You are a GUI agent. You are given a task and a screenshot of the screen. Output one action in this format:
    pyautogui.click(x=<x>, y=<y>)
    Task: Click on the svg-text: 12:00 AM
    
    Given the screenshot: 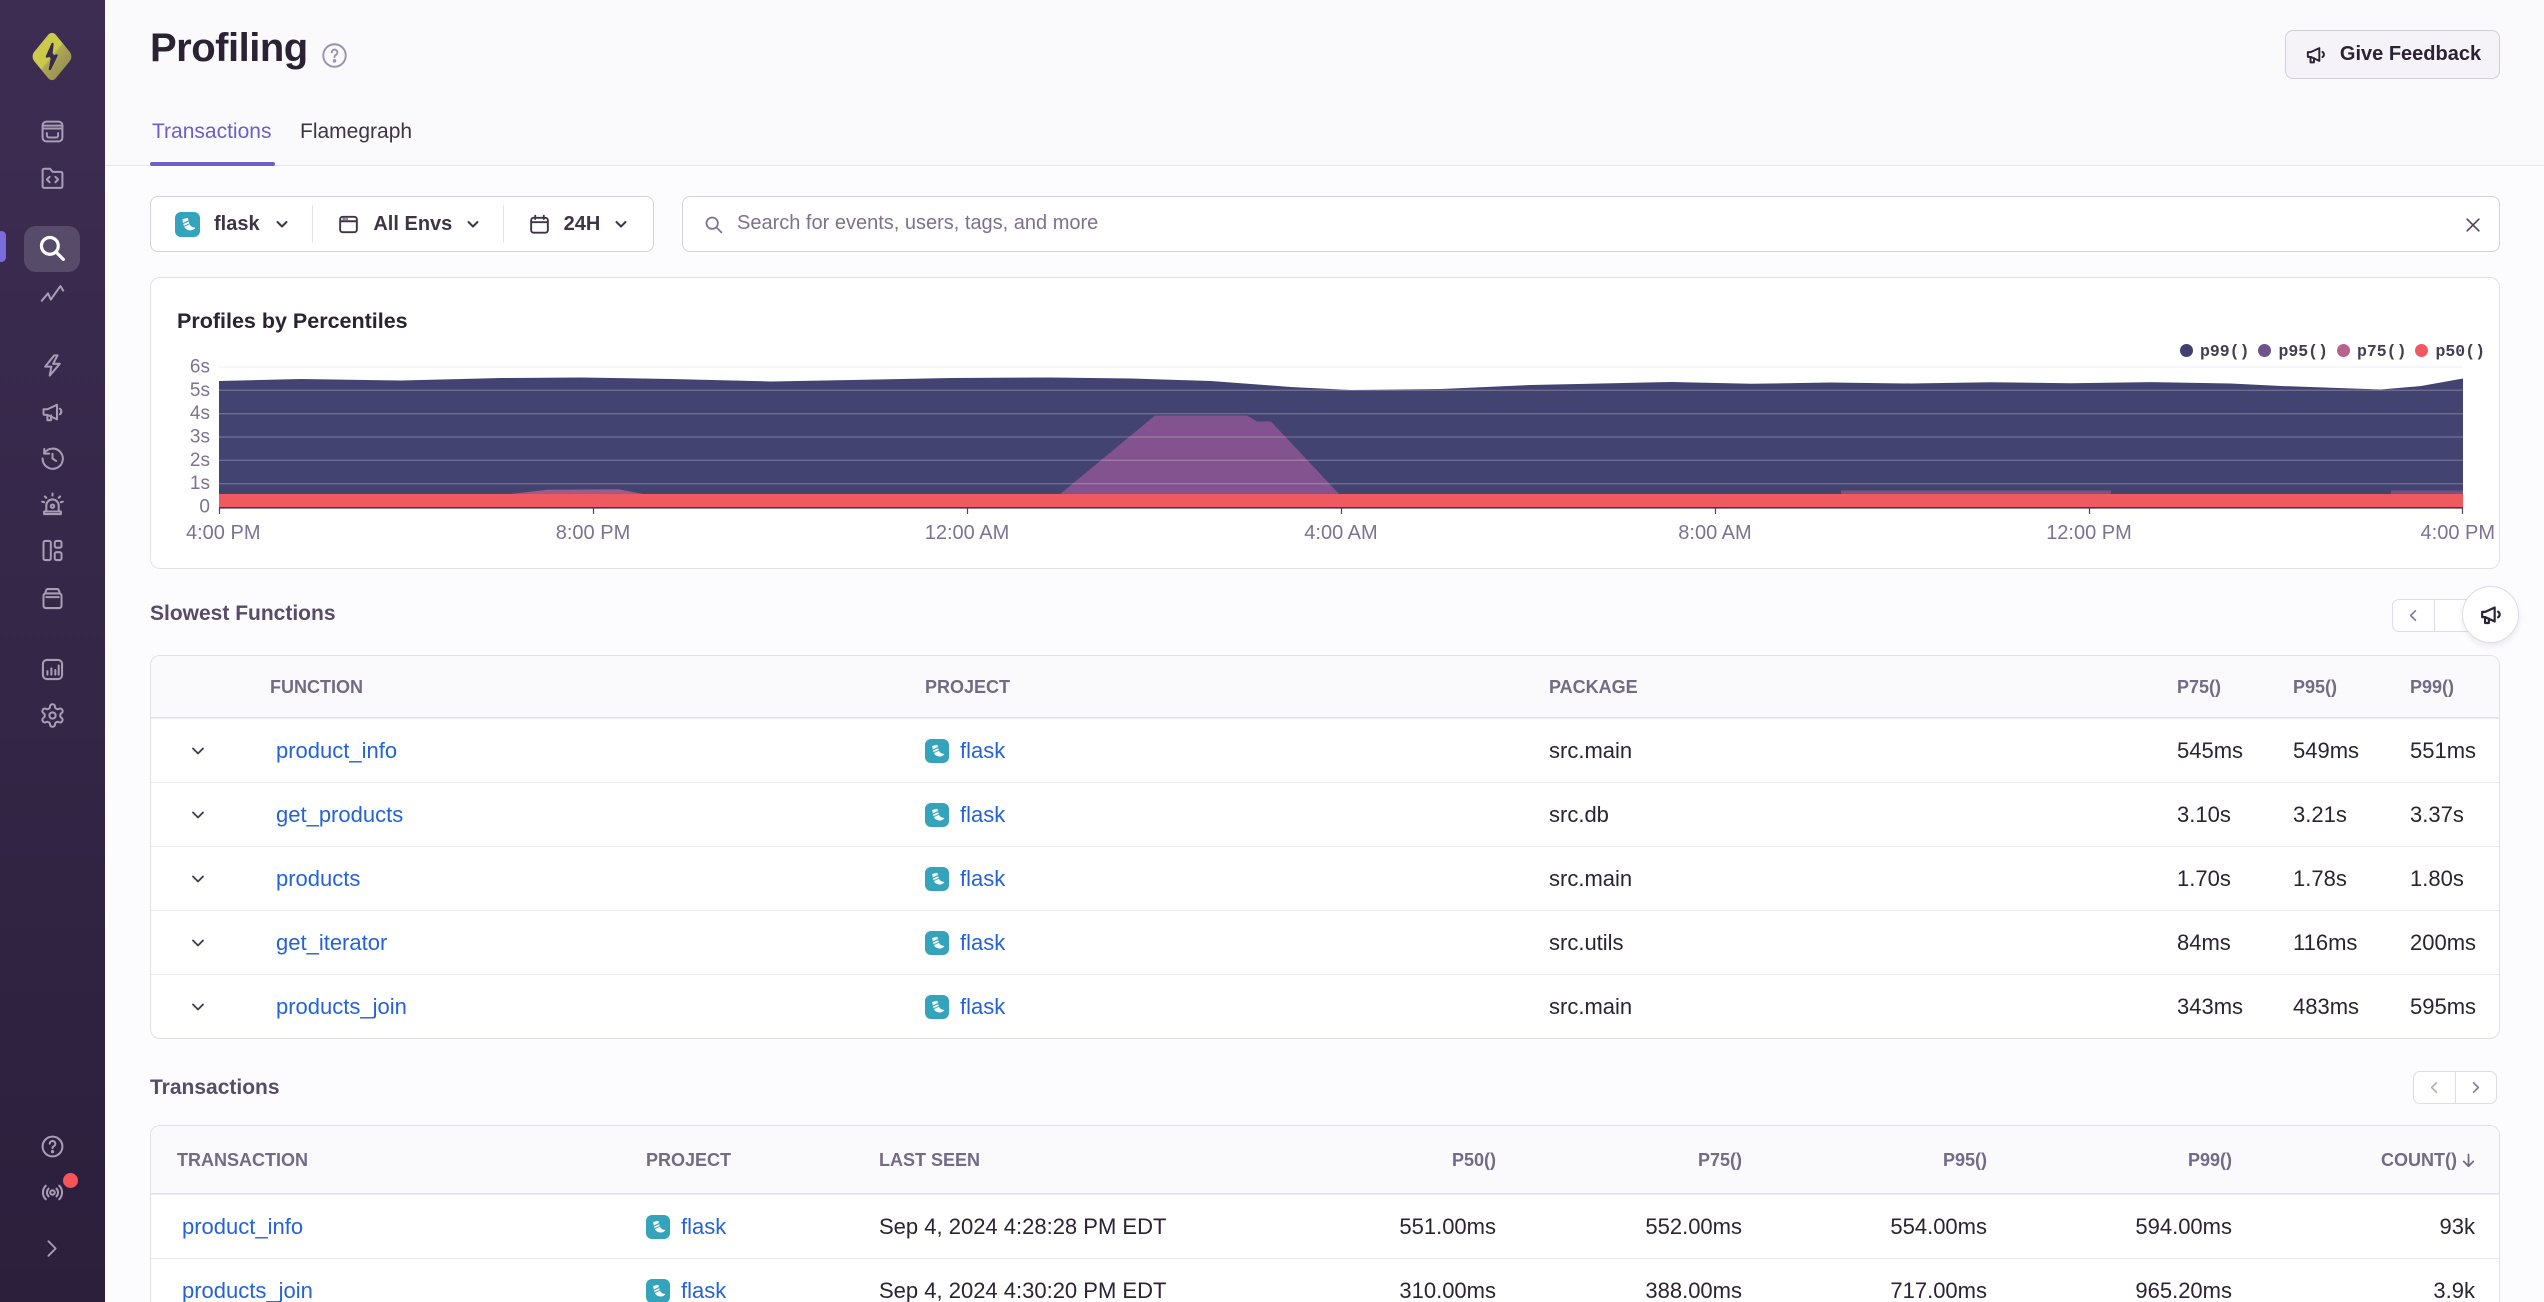 What is the action you would take?
    pyautogui.click(x=967, y=533)
    